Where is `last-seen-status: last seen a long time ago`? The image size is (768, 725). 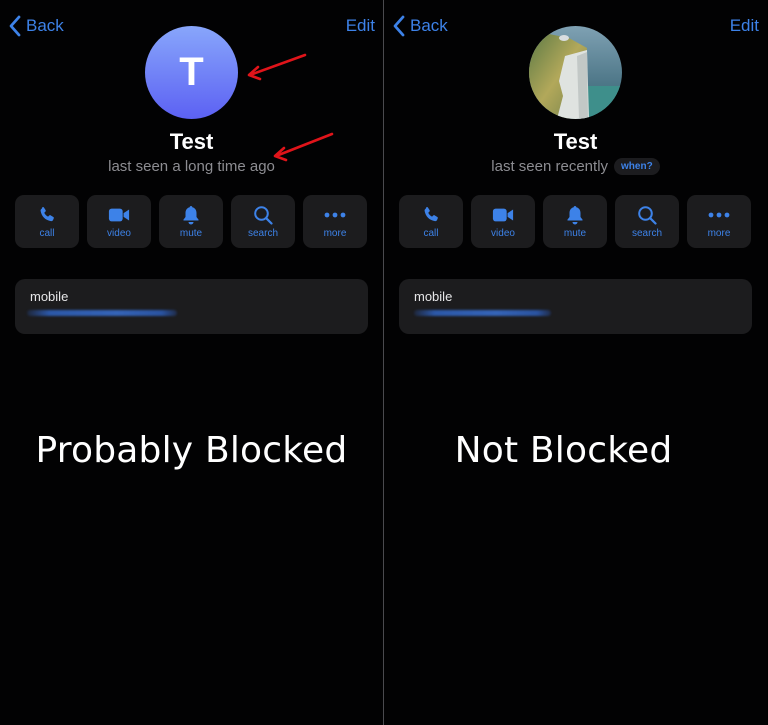
last-seen-status: last seen a long time ago is located at coordinates (191, 166).